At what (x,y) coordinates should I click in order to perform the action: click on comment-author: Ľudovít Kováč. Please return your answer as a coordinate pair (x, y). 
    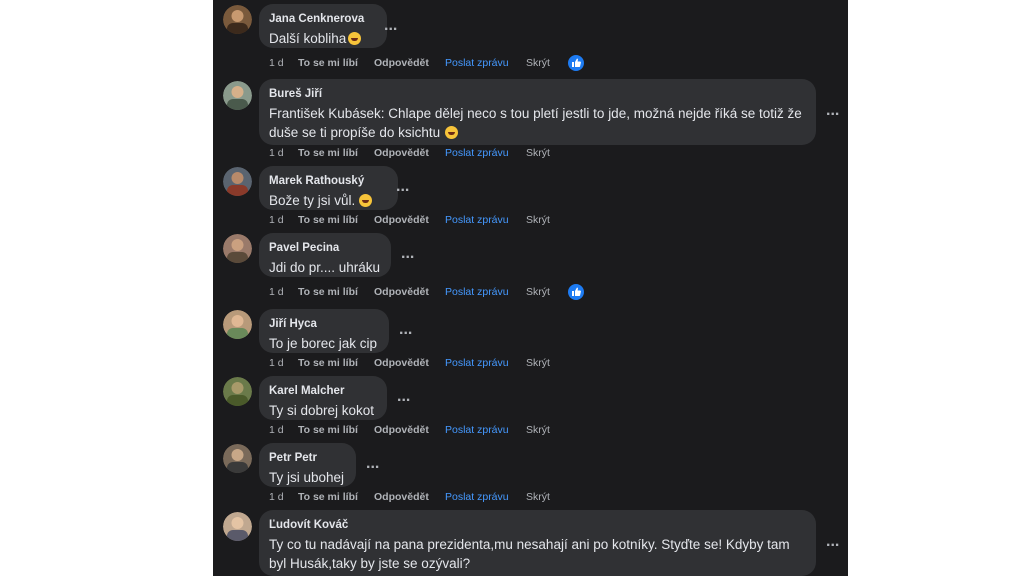
    Looking at the image, I should click on (537, 525).